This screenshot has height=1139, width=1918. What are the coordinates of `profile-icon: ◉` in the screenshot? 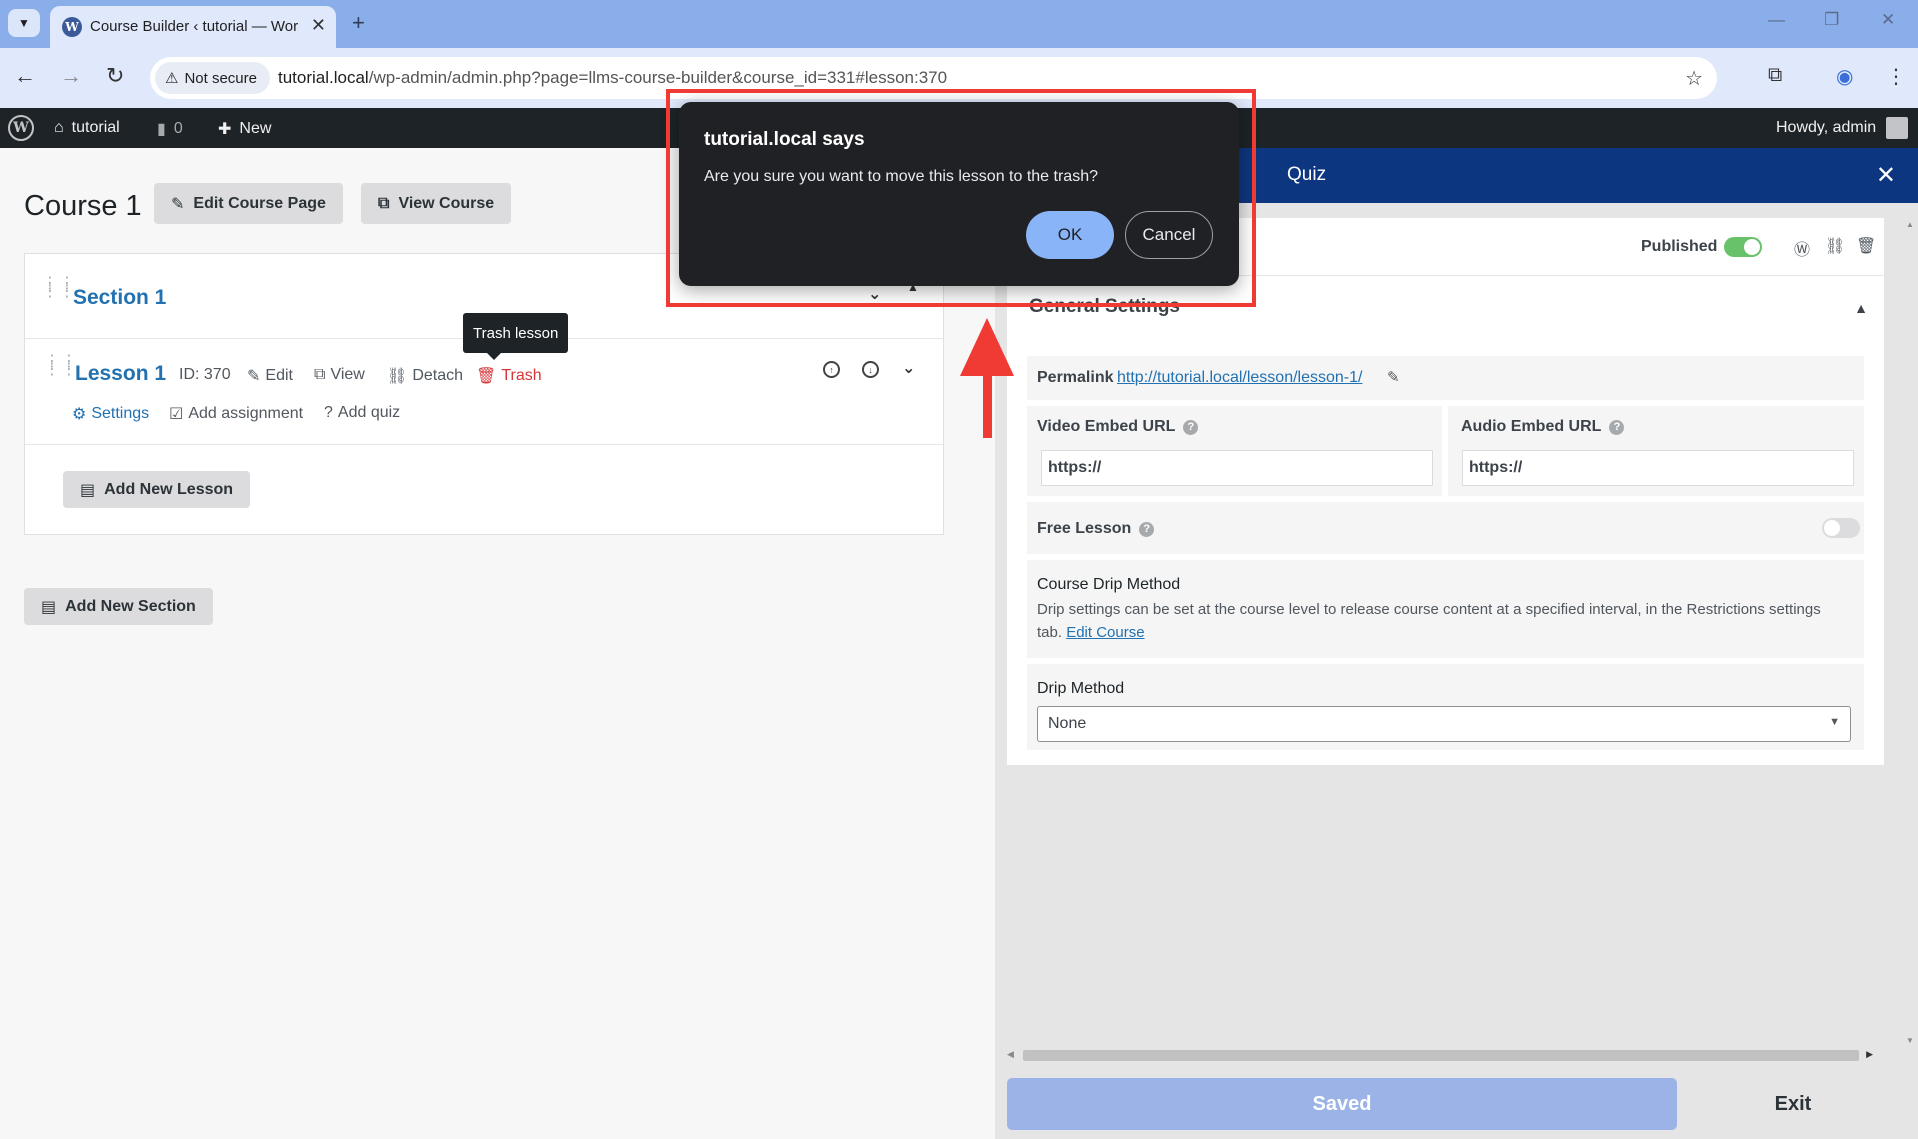 It's located at (1844, 76).